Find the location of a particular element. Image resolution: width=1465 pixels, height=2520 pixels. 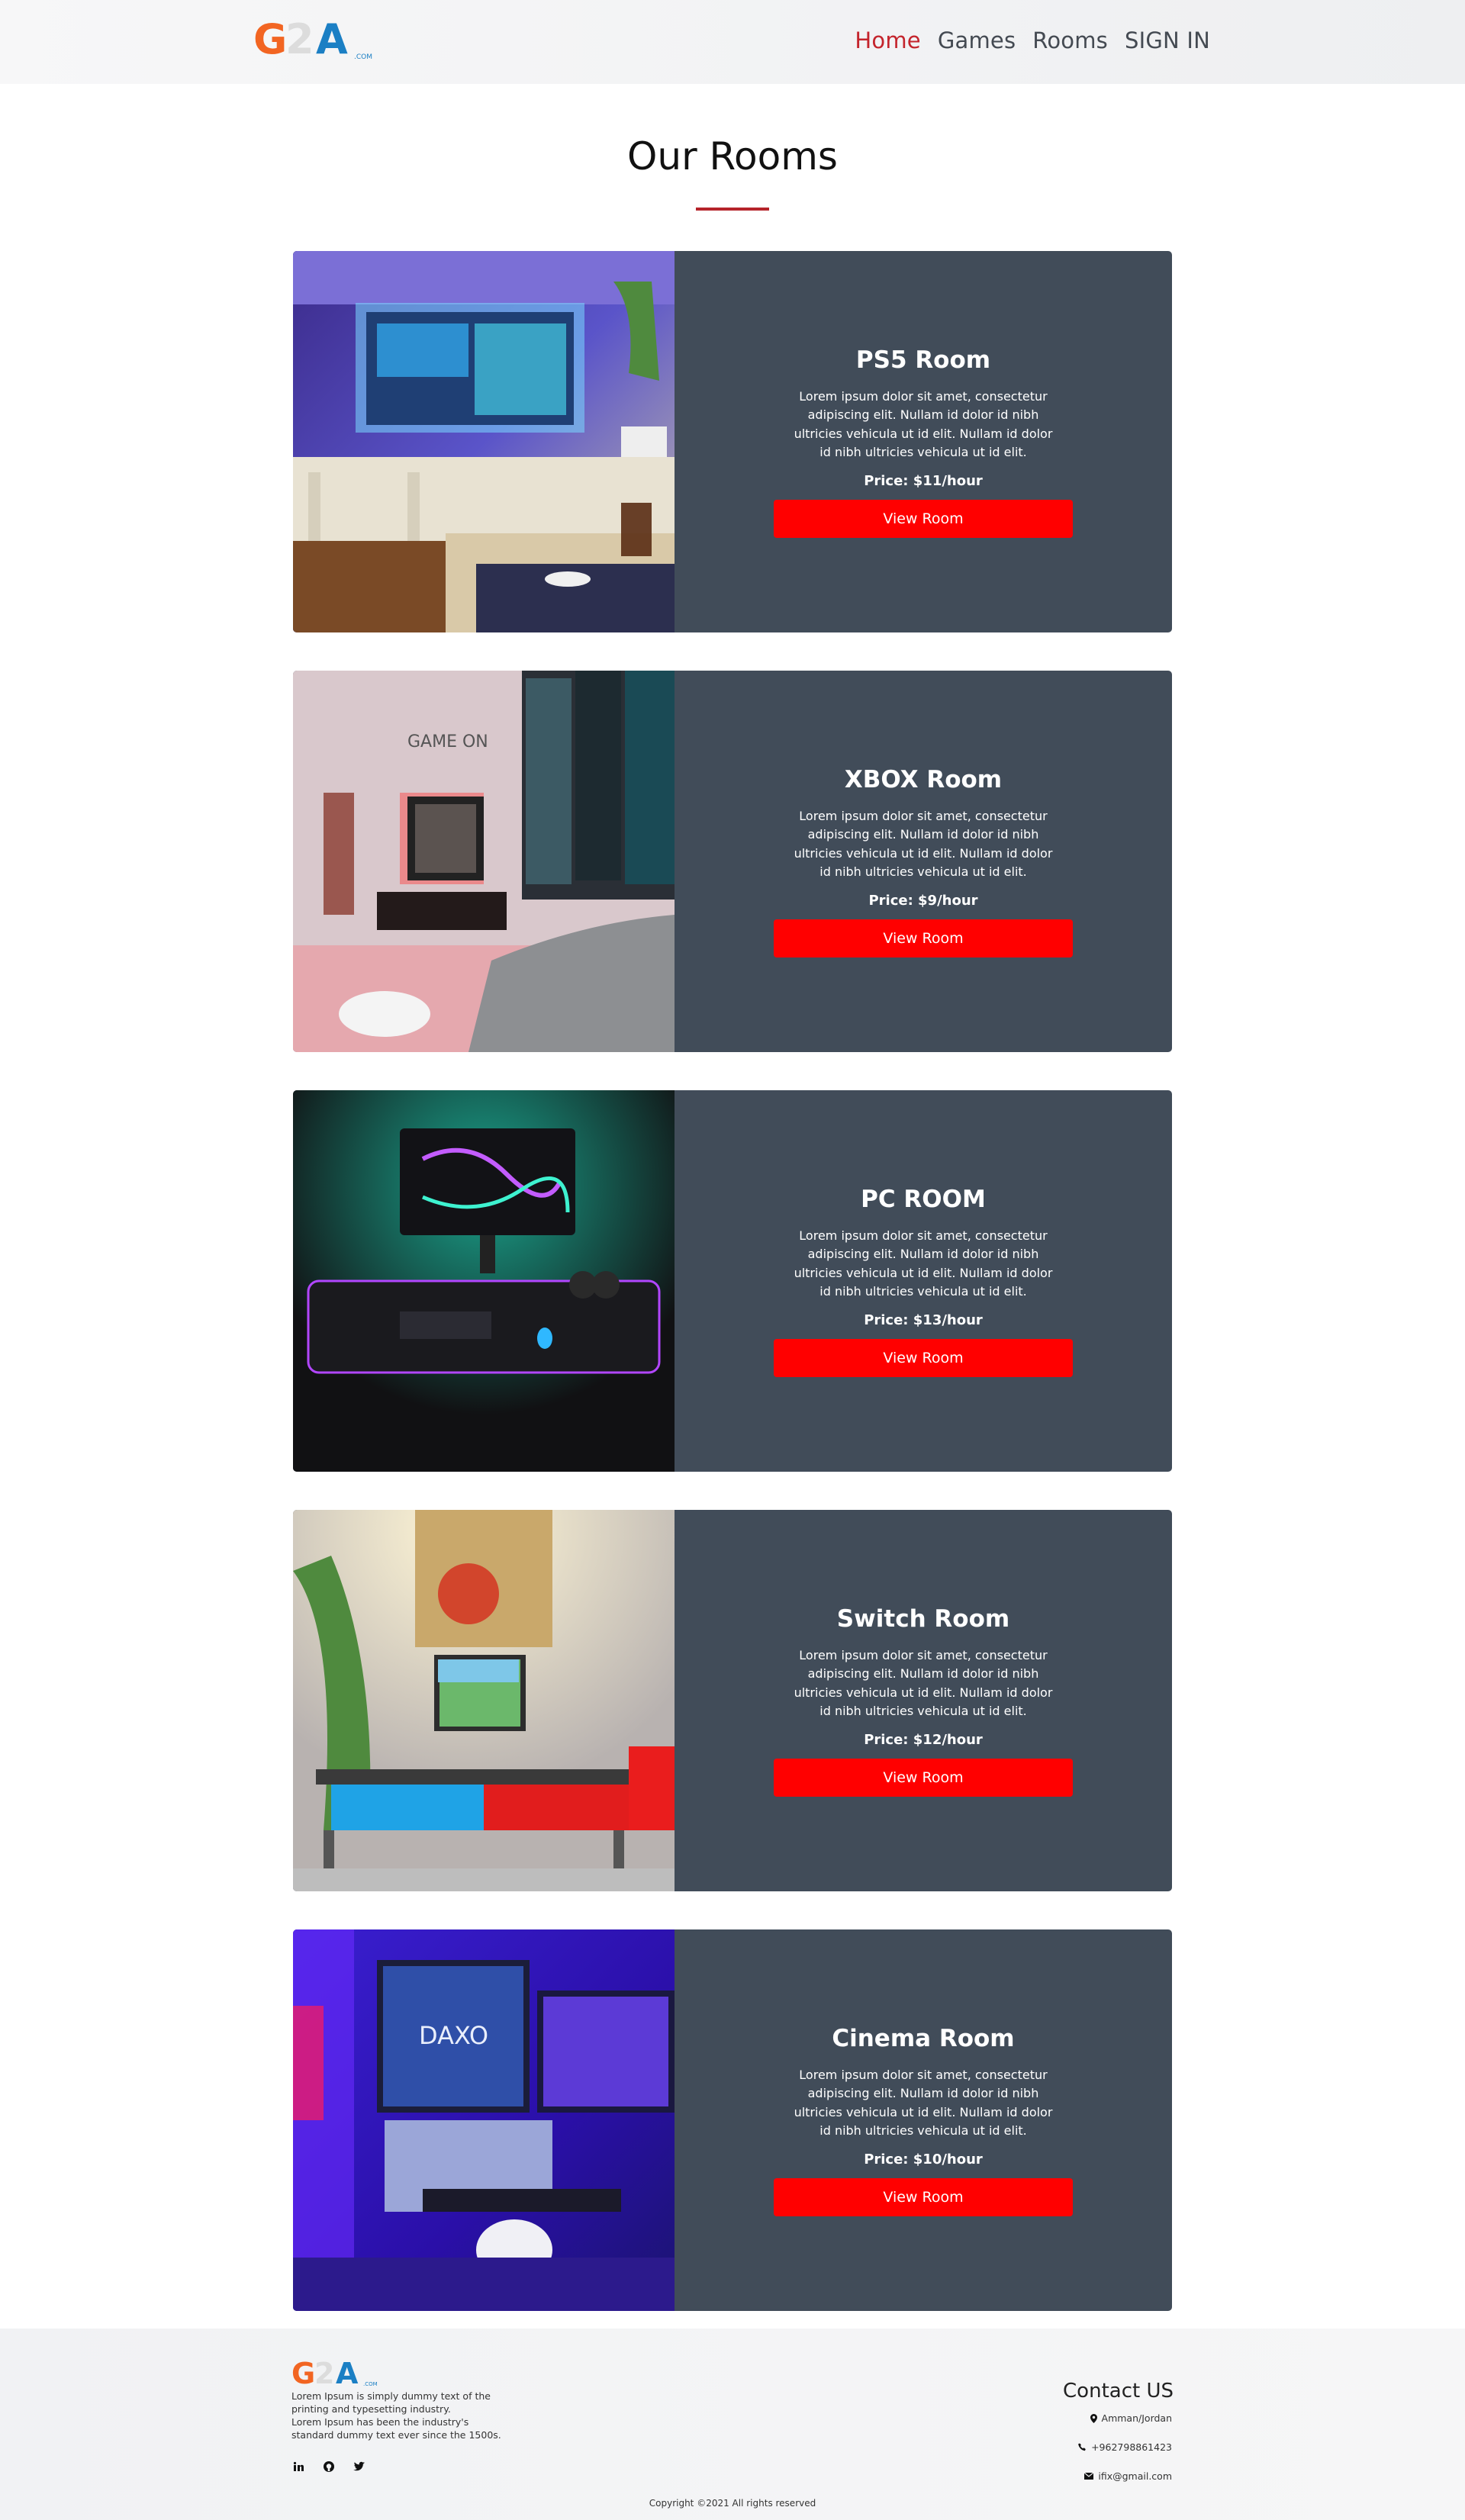

logo-sub: .COM is located at coordinates (363, 57).